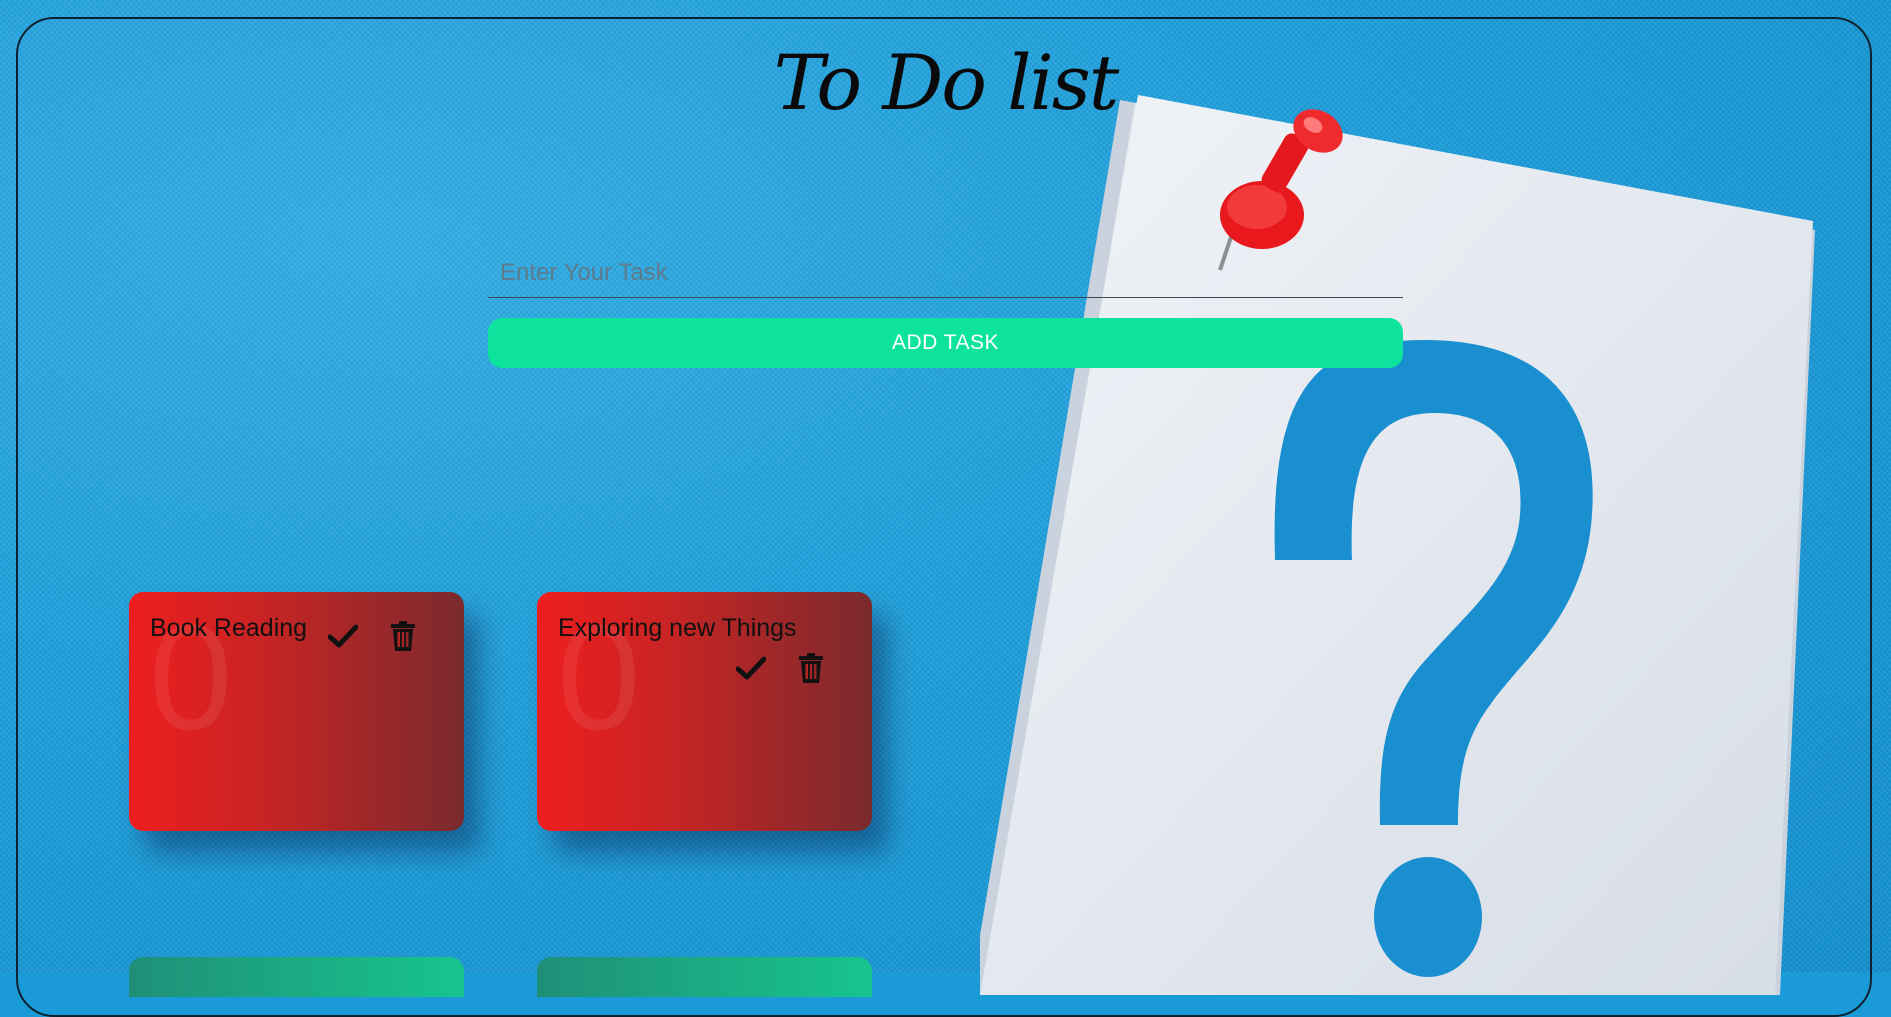  I want to click on page-title: To Do list, so click(946, 82).